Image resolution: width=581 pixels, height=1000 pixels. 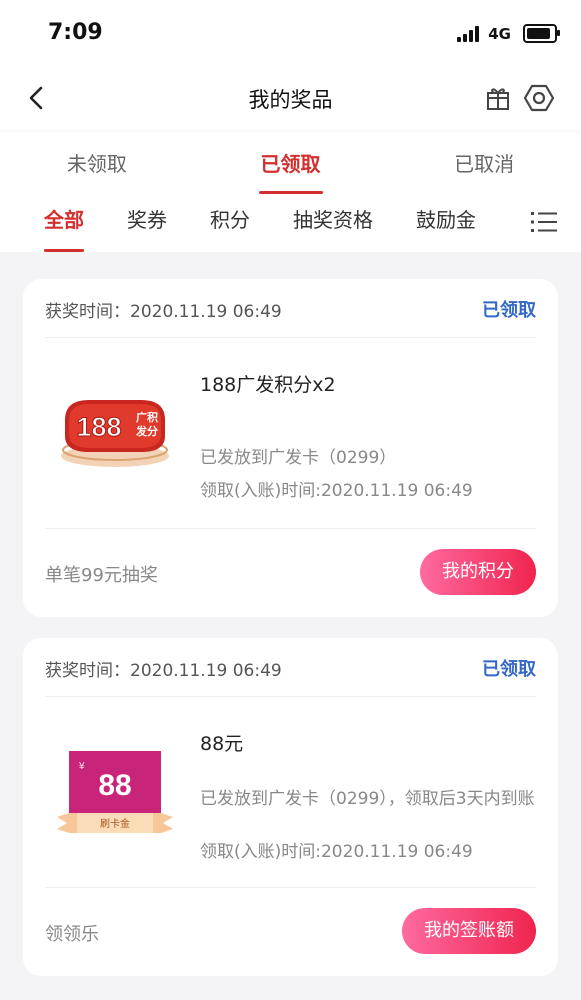 I want to click on status-icons: 4G, so click(x=508, y=33).